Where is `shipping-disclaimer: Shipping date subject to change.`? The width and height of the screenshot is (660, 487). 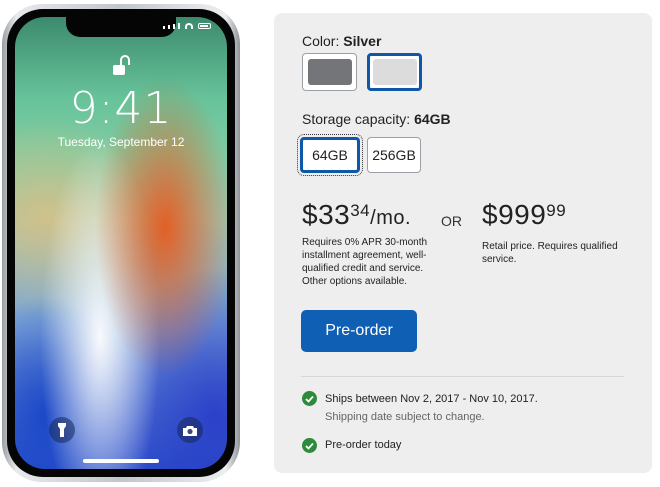
shipping-disclaimer: Shipping date subject to change. is located at coordinates (405, 417).